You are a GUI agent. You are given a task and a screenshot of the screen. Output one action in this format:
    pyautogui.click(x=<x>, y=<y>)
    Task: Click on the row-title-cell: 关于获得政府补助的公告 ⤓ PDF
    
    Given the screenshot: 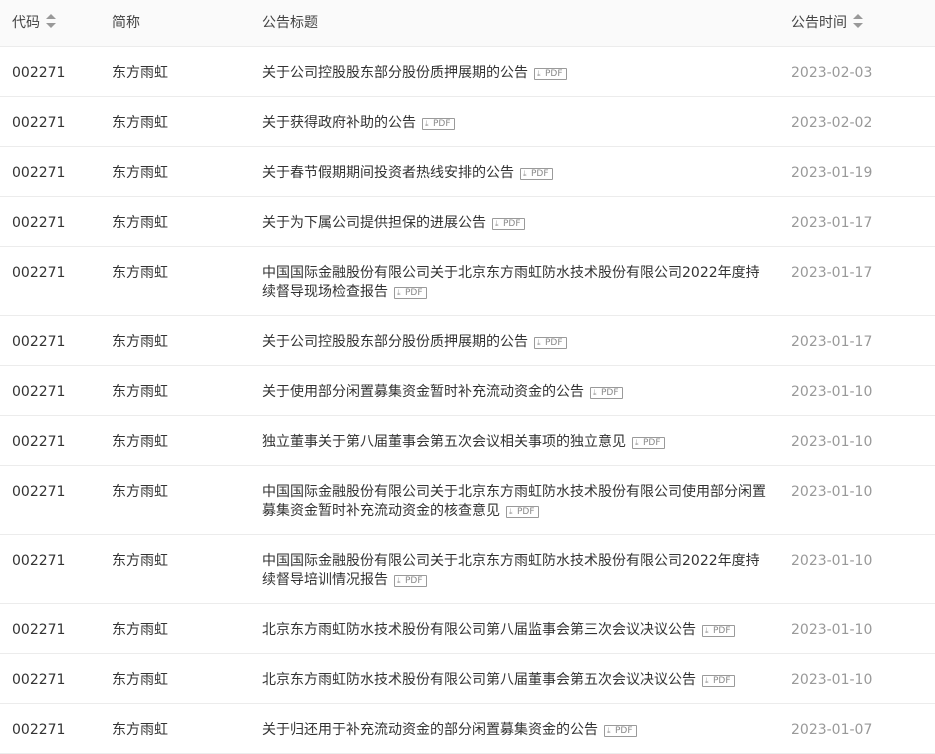 What is the action you would take?
    pyautogui.click(x=514, y=115)
    